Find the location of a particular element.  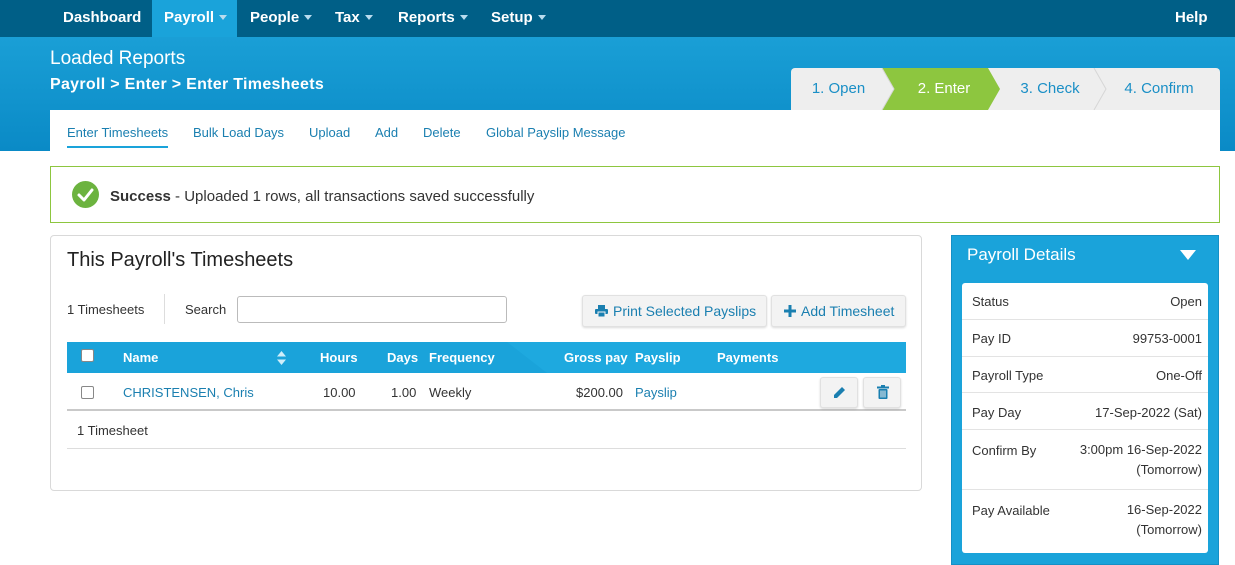

nav-payroll: Payroll is located at coordinates (194, 18).